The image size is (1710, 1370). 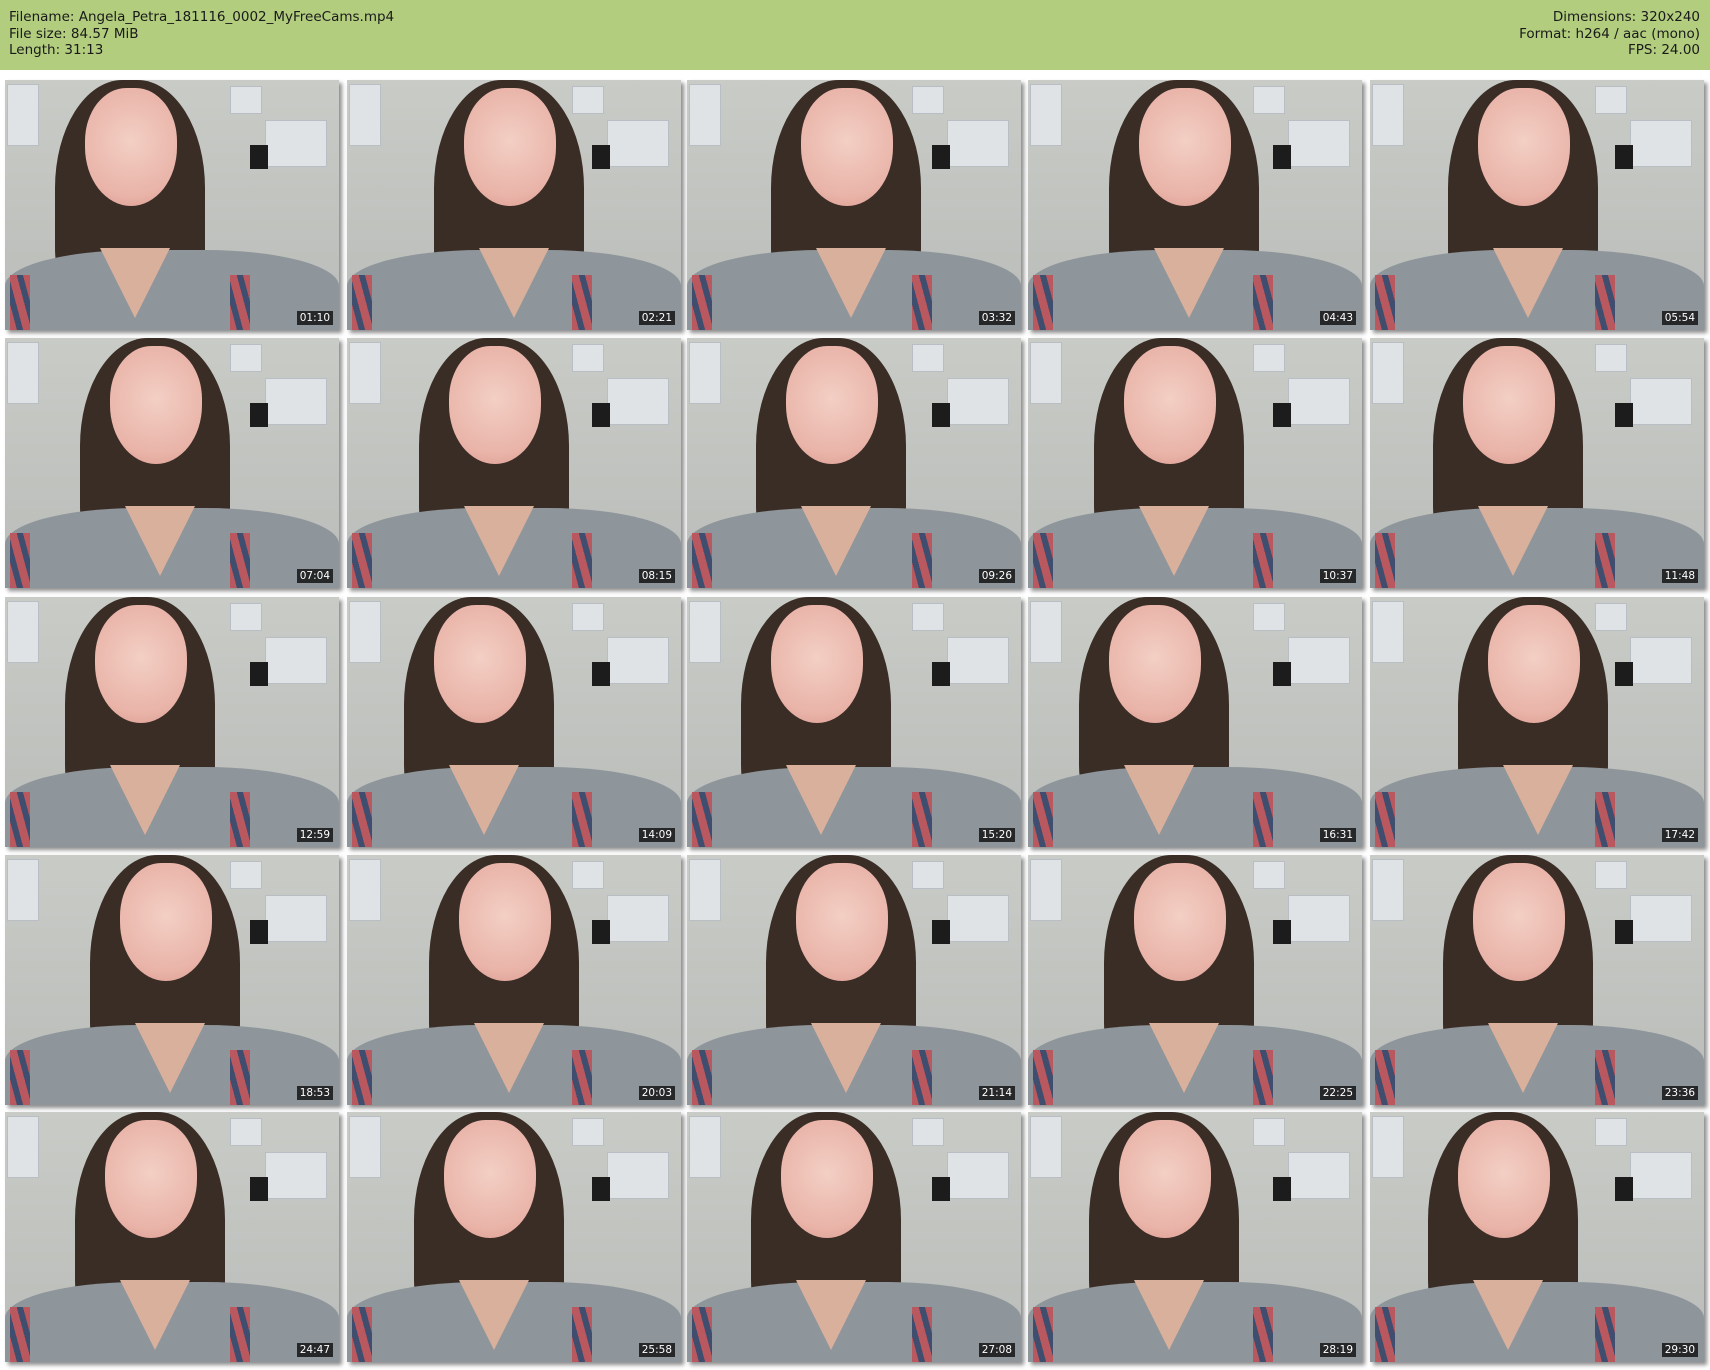 What do you see at coordinates (656, 576) in the screenshot?
I see `timestamp: 08:15` at bounding box center [656, 576].